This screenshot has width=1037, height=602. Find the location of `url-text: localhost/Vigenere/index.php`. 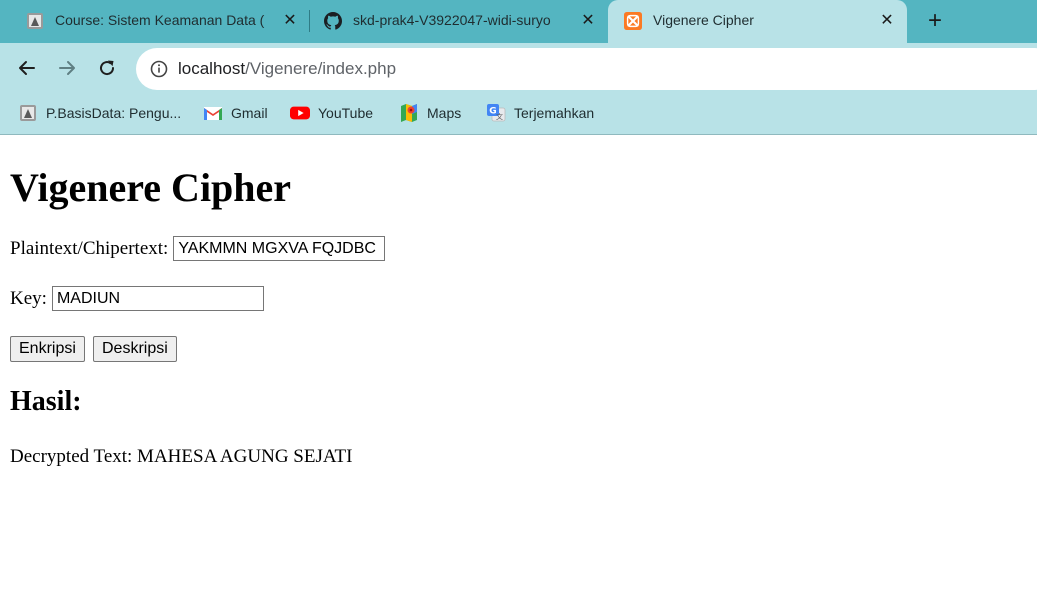

url-text: localhost/Vigenere/index.php is located at coordinates (287, 69).